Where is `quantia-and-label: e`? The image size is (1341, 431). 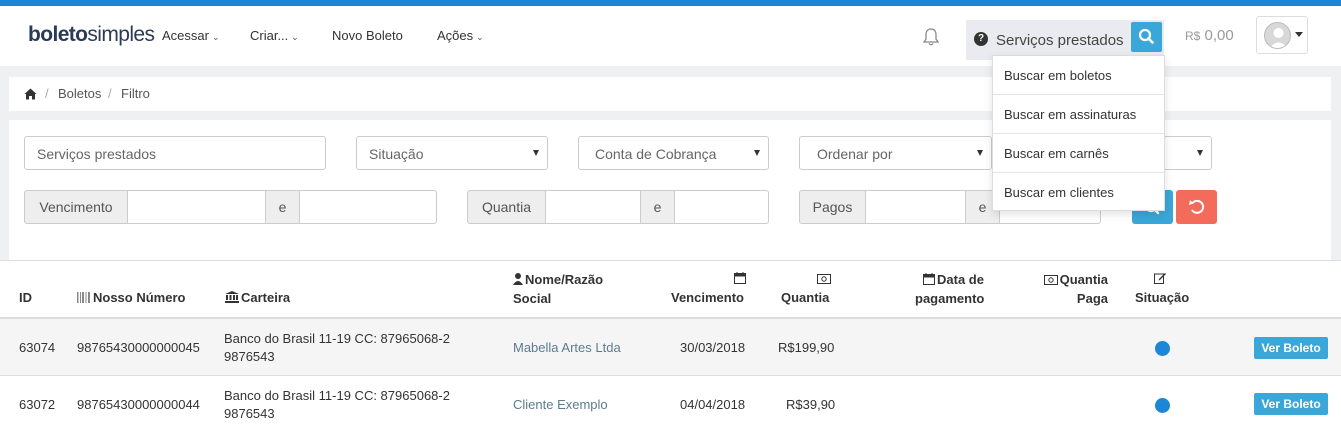
quantia-and-label: e is located at coordinates (657, 207).